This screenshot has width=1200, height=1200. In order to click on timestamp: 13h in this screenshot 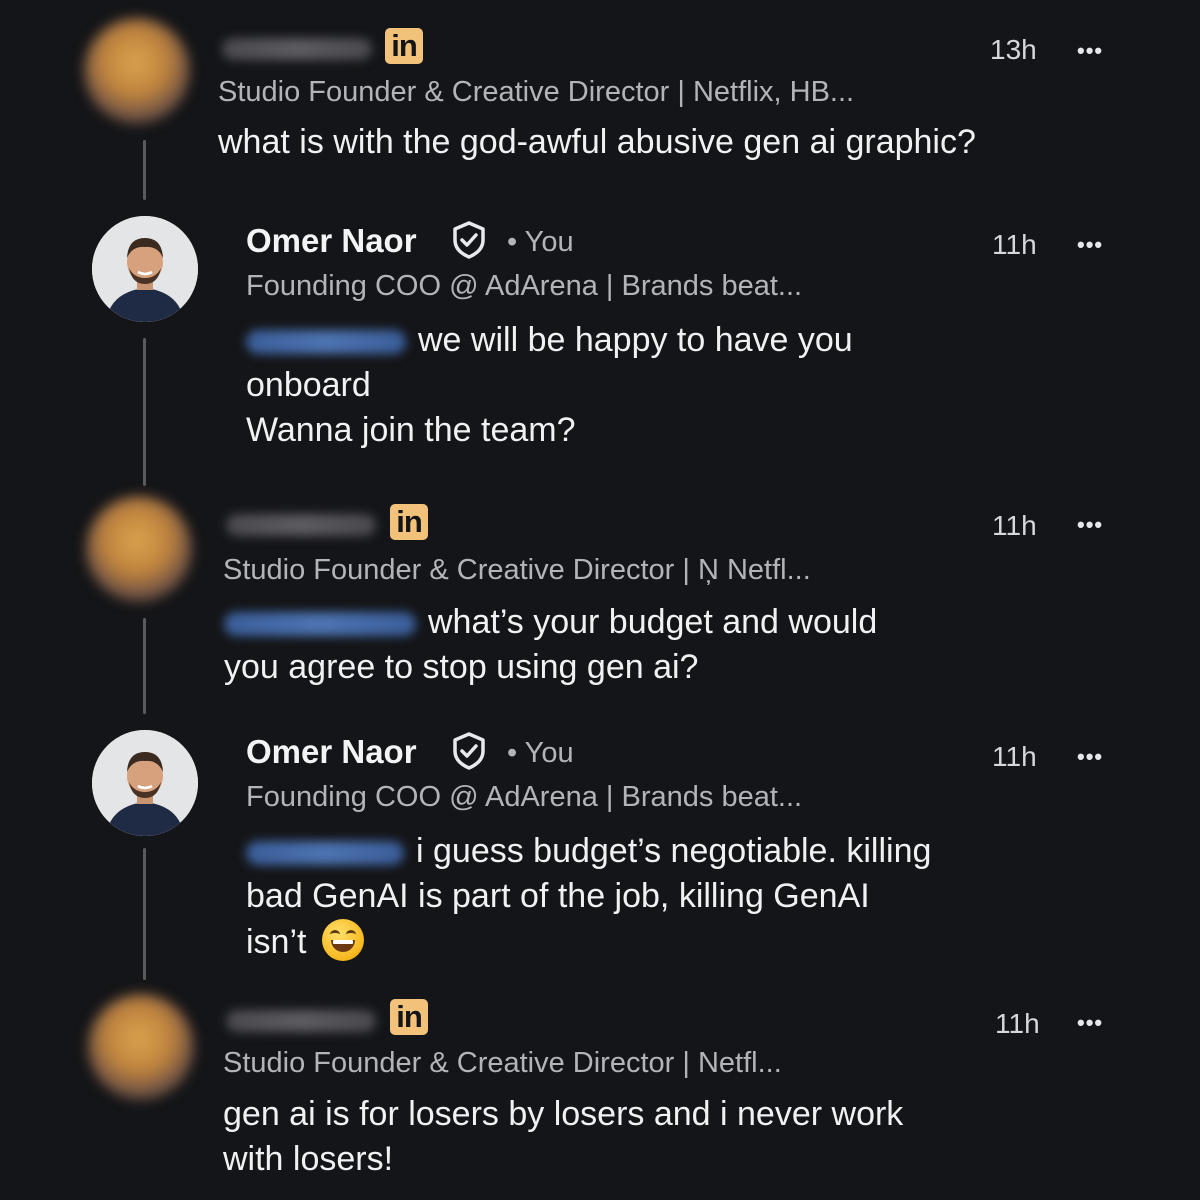, I will do `click(1013, 49)`.